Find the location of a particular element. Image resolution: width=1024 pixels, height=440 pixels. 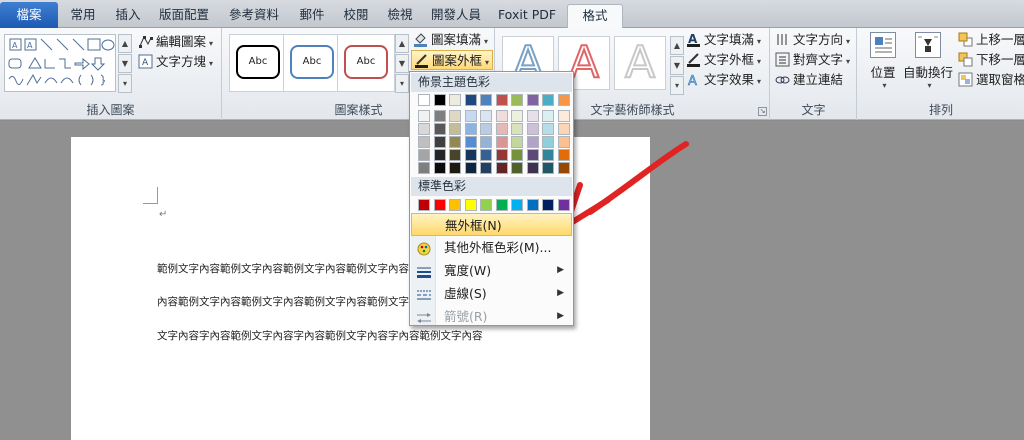

shape-outline-button: 圖案外框 ▾ is located at coordinates (452, 60).